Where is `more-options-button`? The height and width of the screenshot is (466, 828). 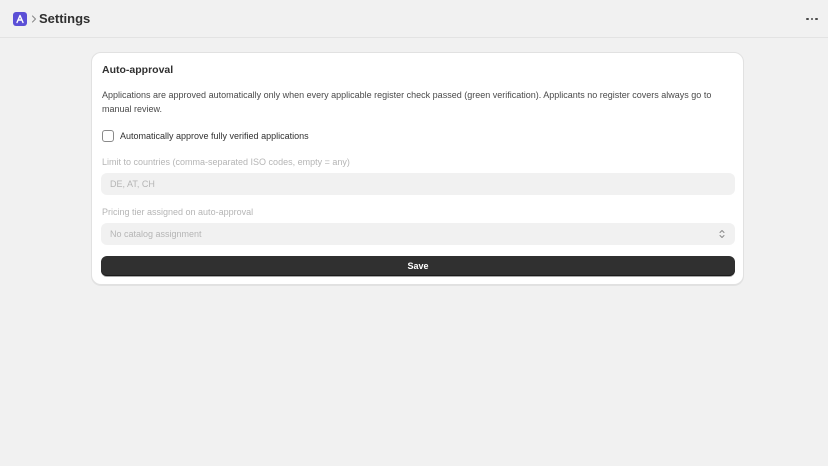 more-options-button is located at coordinates (812, 19).